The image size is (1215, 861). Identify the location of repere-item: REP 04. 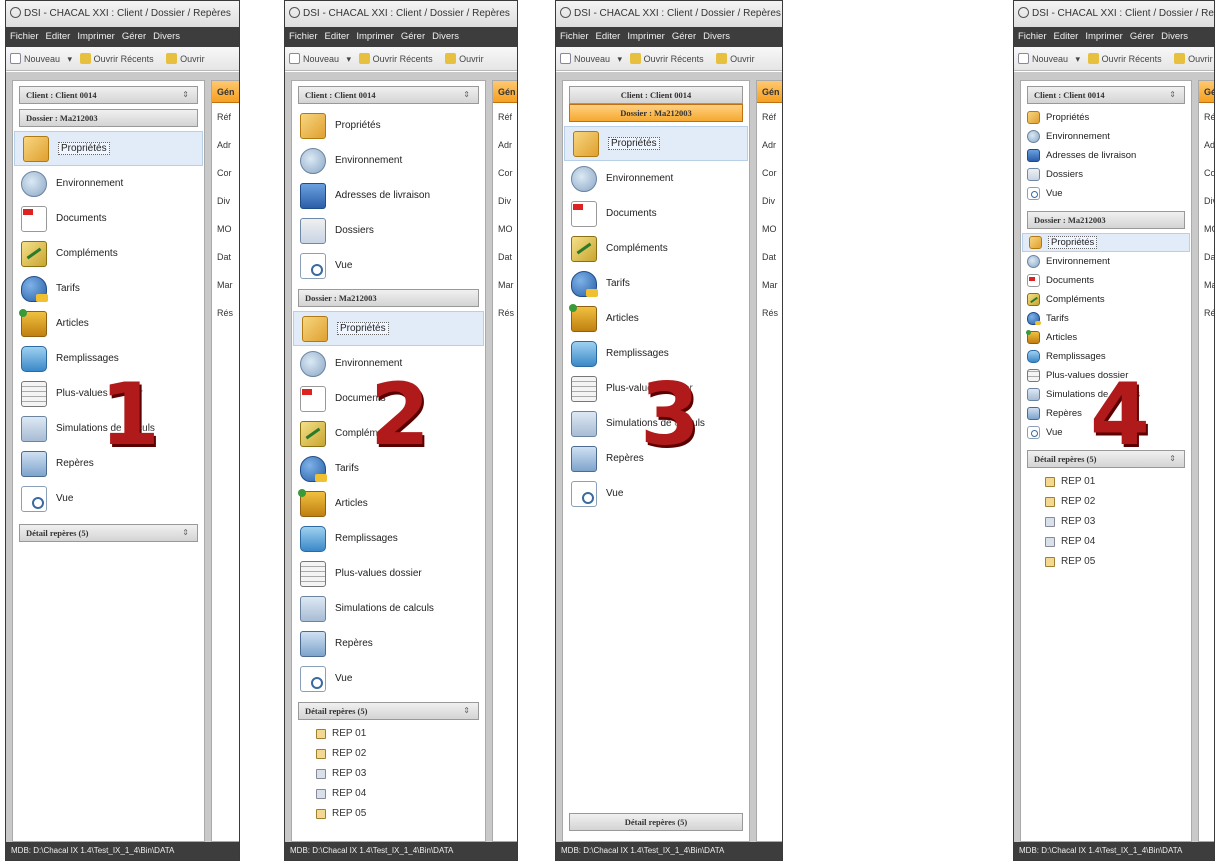
(1106, 542).